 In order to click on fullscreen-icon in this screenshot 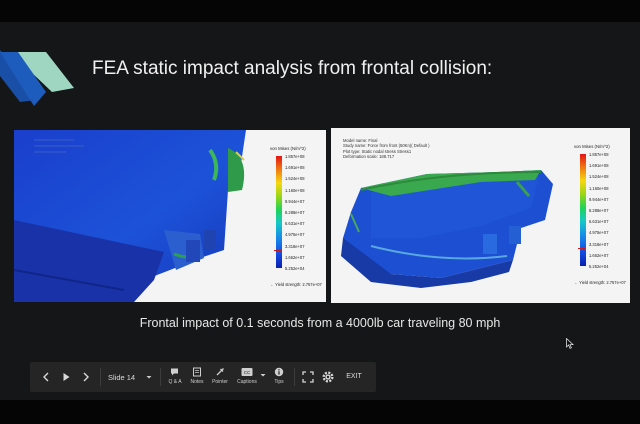, I will do `click(308, 377)`.